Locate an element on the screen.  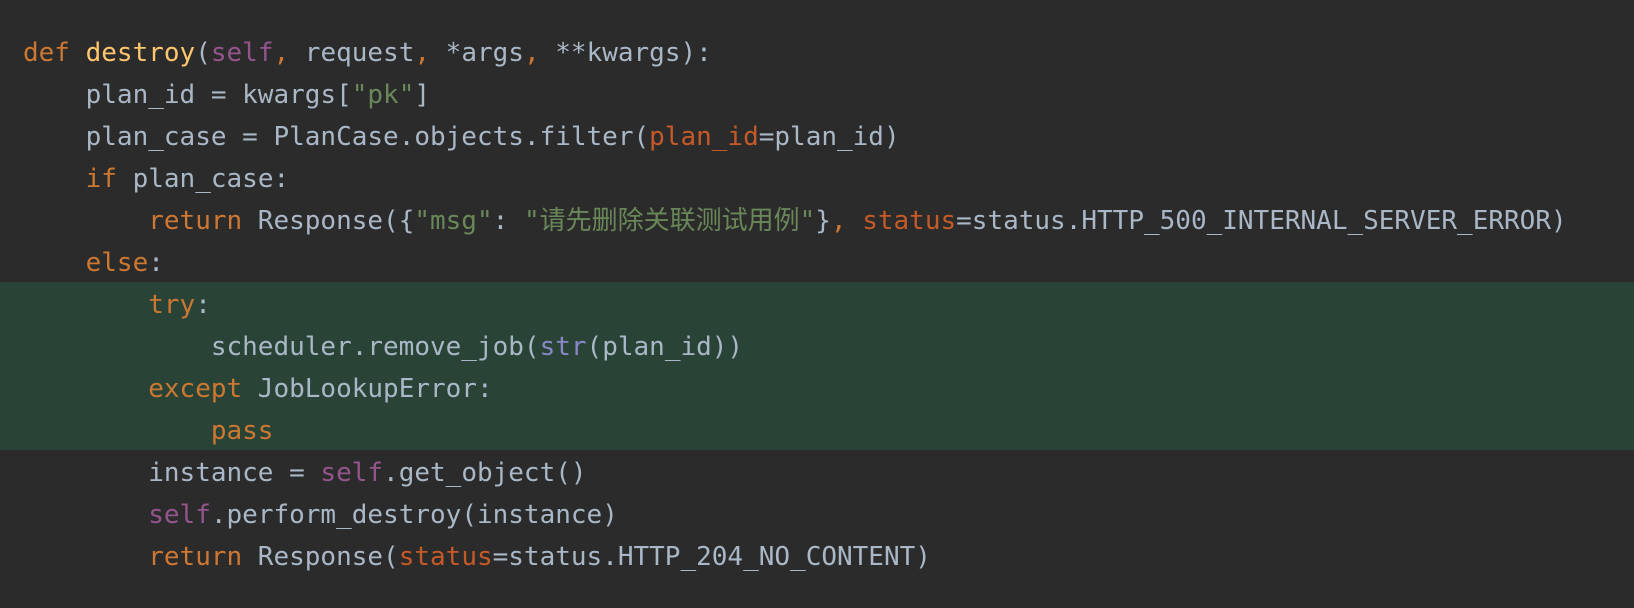
code-token: } is located at coordinates (823, 221).